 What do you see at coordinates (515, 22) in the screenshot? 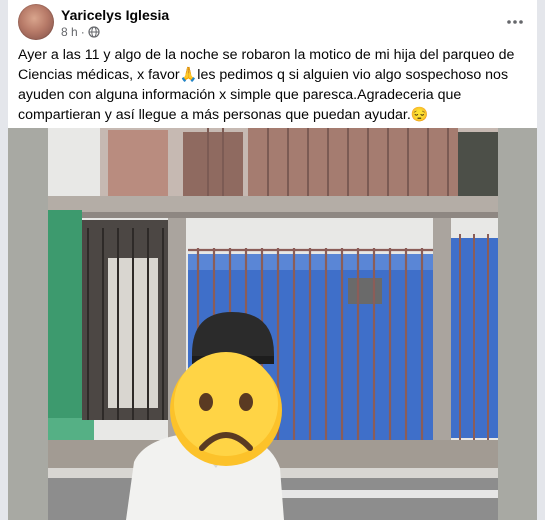
I see `more-options-icon` at bounding box center [515, 22].